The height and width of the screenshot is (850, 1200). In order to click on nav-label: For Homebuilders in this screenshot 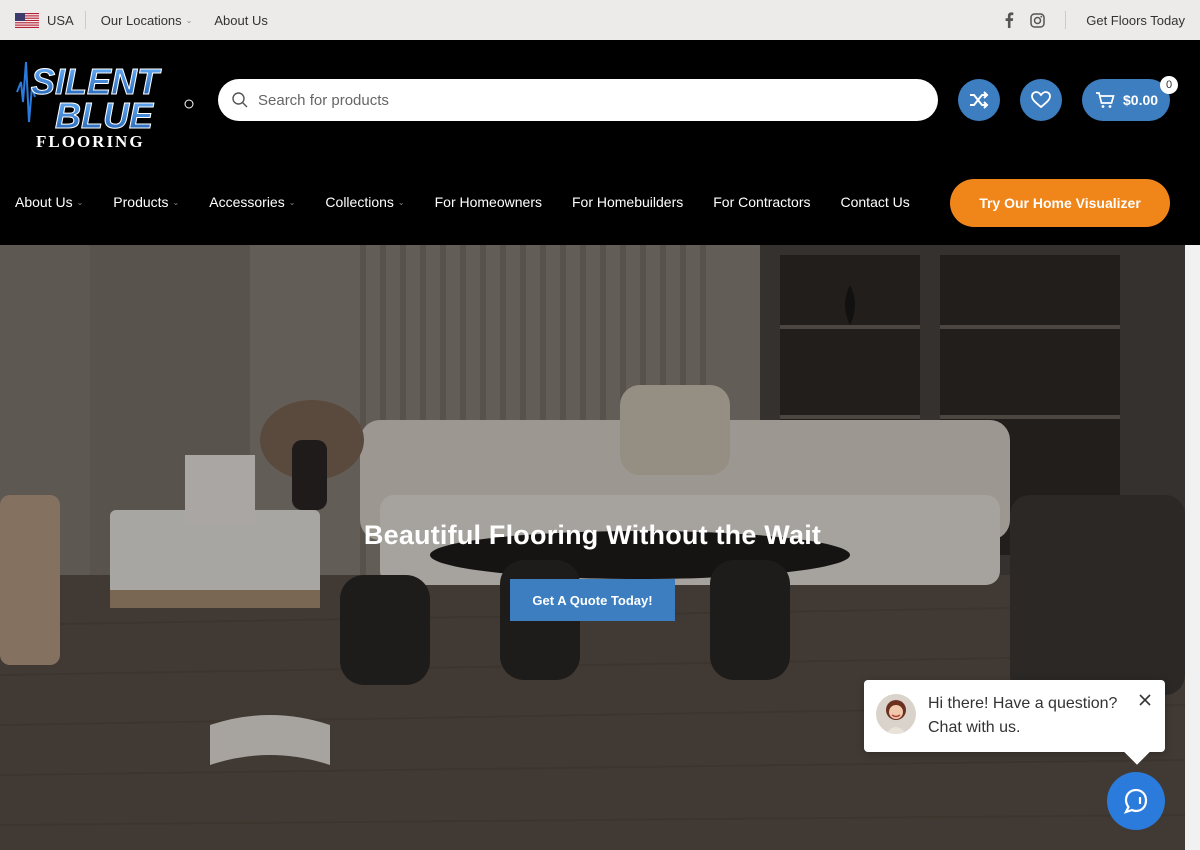, I will do `click(627, 202)`.